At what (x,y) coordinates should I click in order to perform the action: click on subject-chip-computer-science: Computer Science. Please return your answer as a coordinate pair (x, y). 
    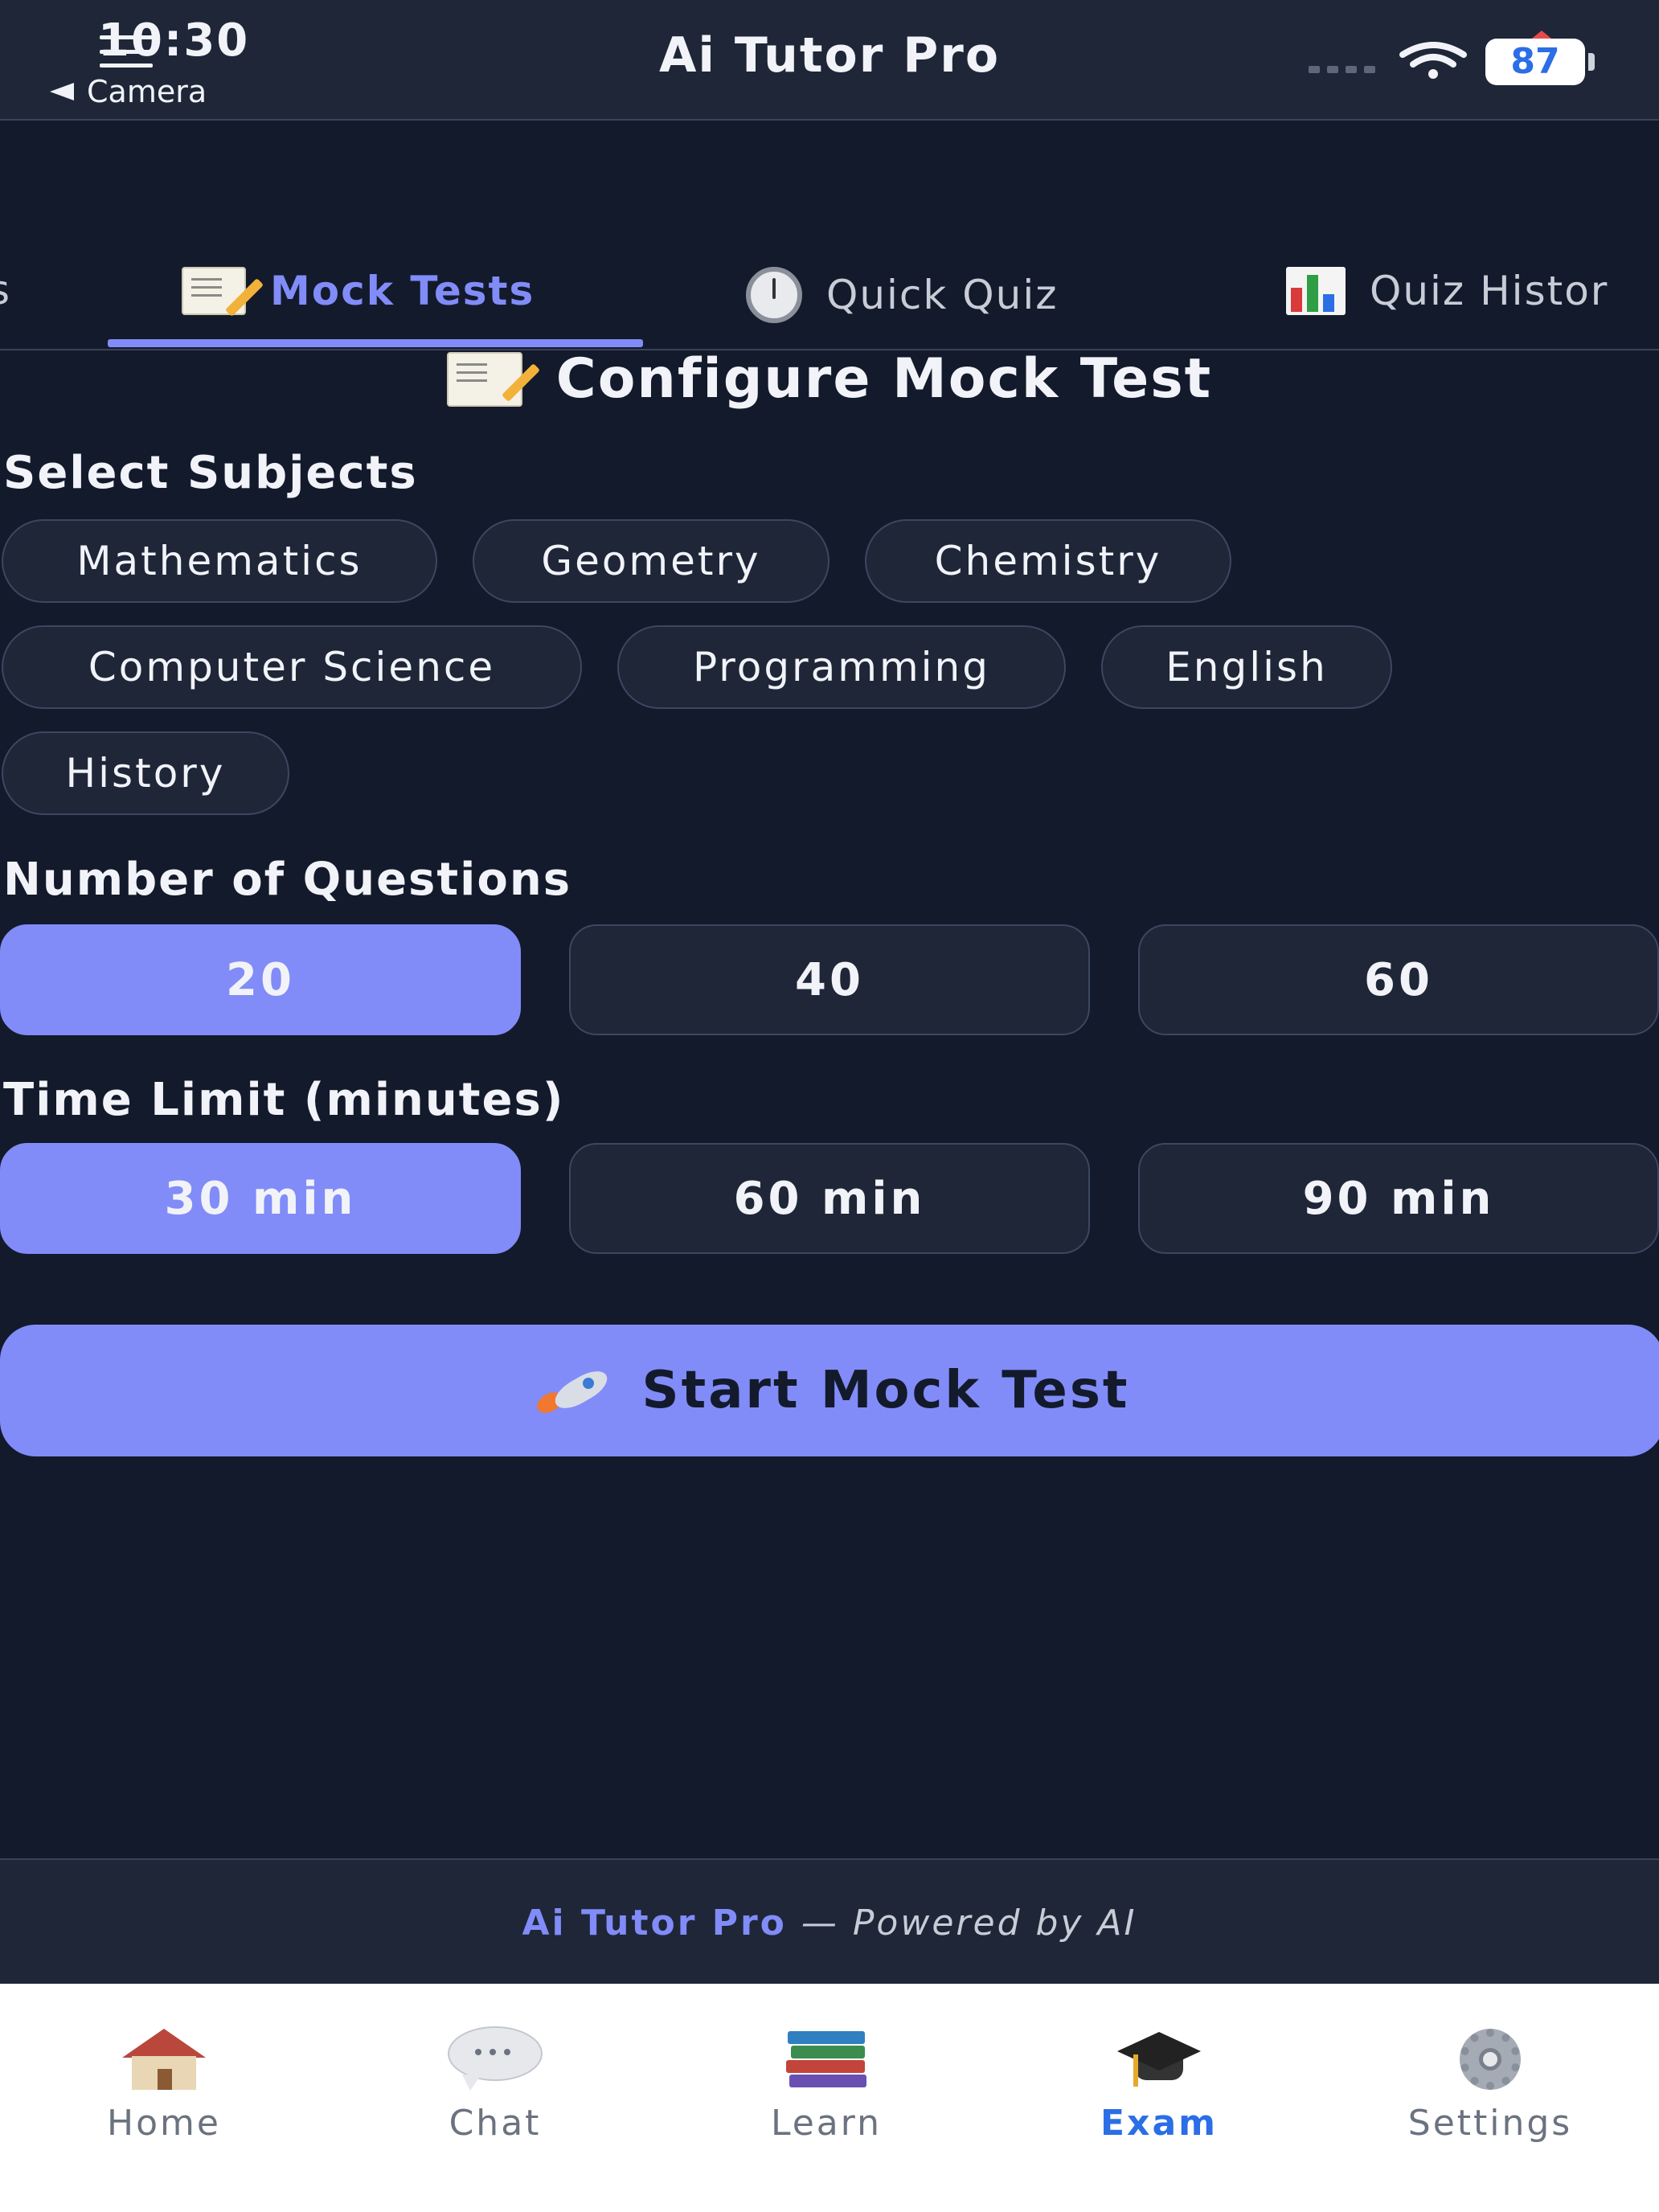
    Looking at the image, I should click on (292, 667).